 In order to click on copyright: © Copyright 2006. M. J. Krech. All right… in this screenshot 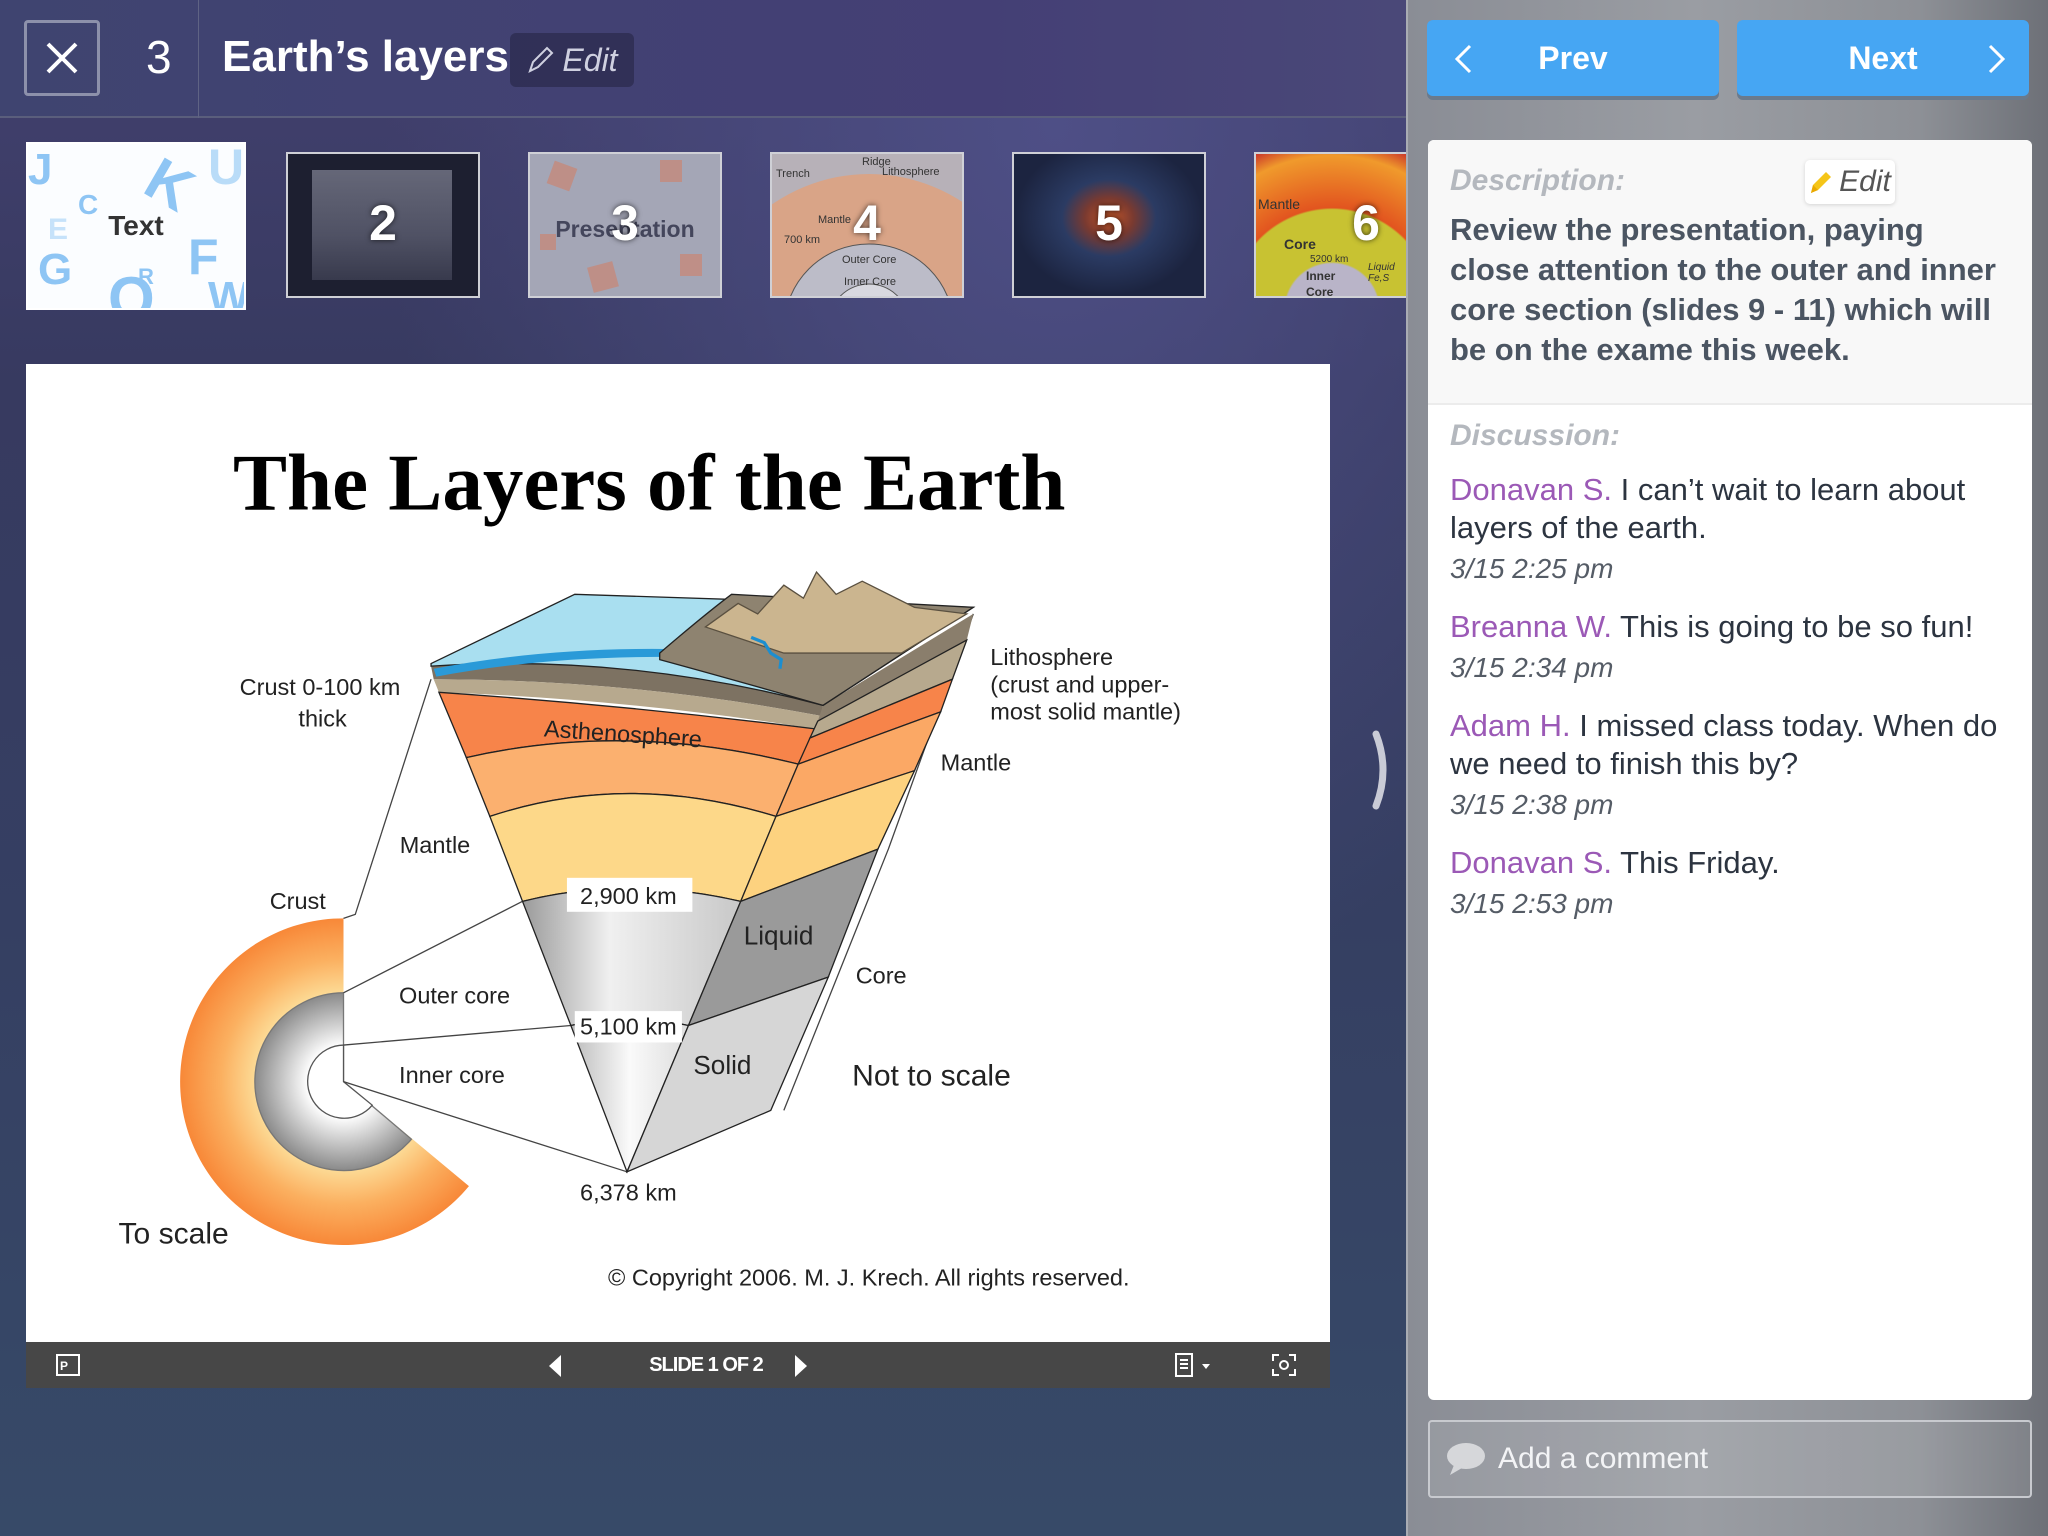, I will do `click(868, 1277)`.